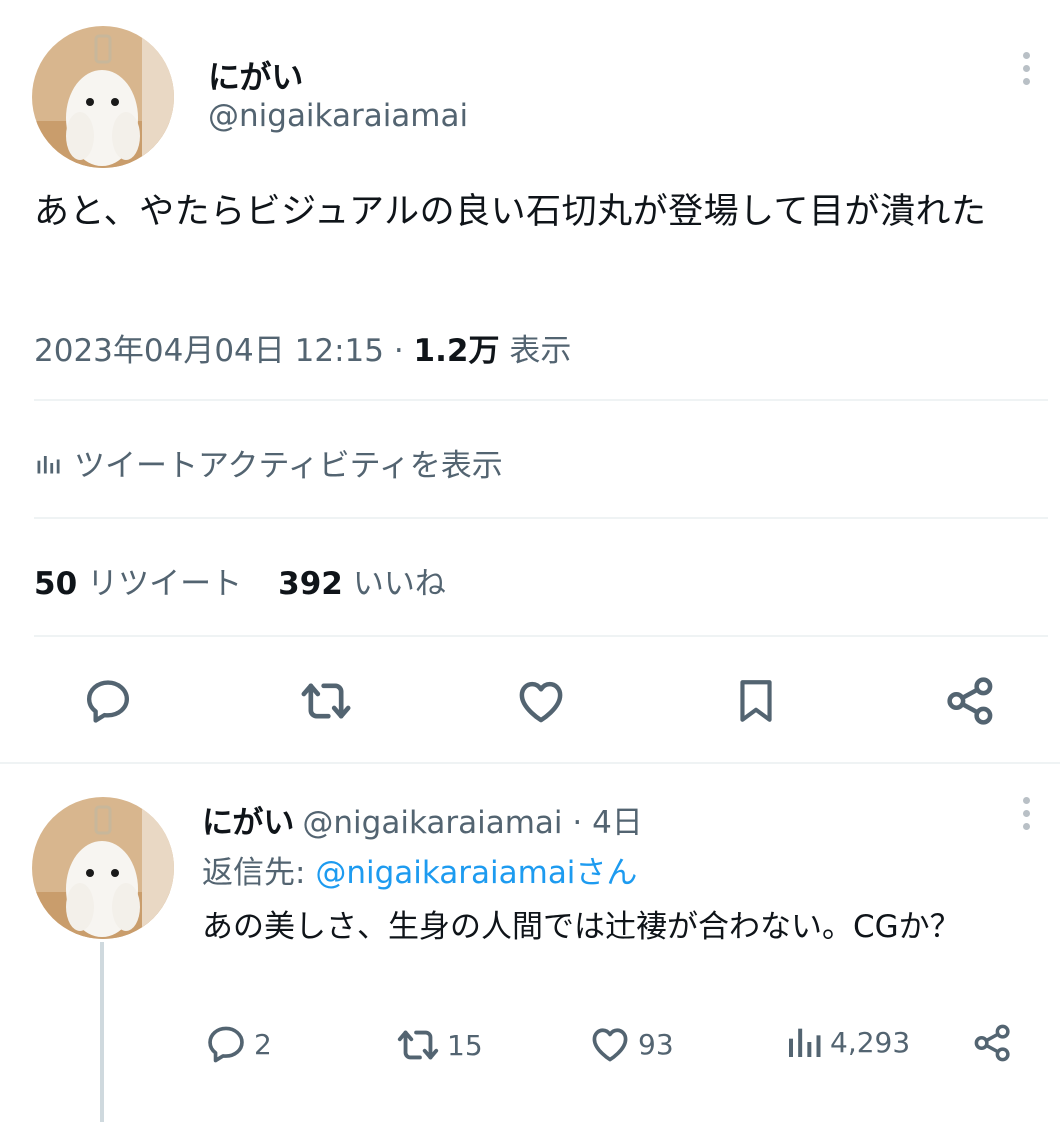 Image resolution: width=1060 pixels, height=1122 pixels. I want to click on reply-more-options-icon, so click(1026, 819).